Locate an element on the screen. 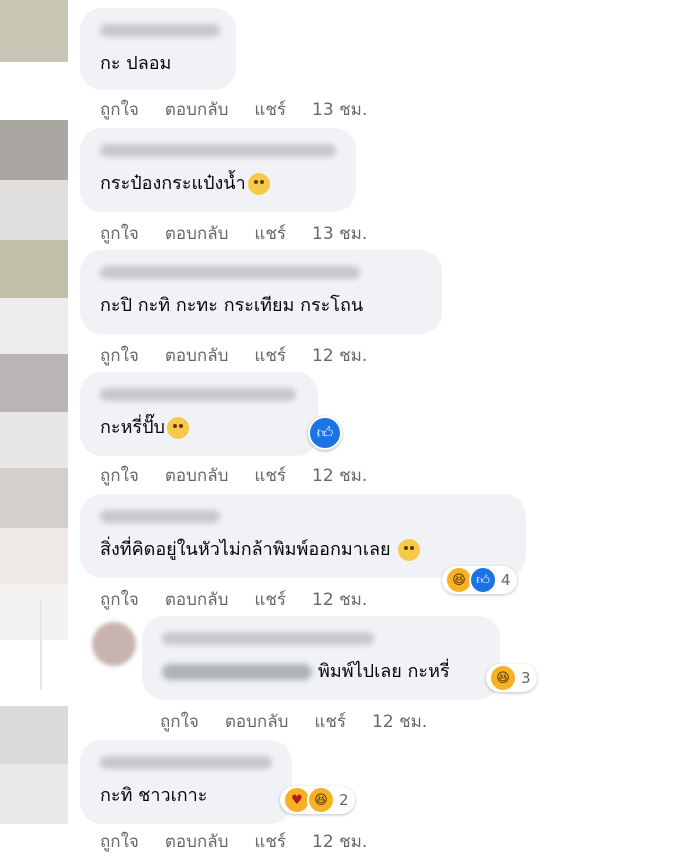  sweat-smile-emoji is located at coordinates (409, 550).